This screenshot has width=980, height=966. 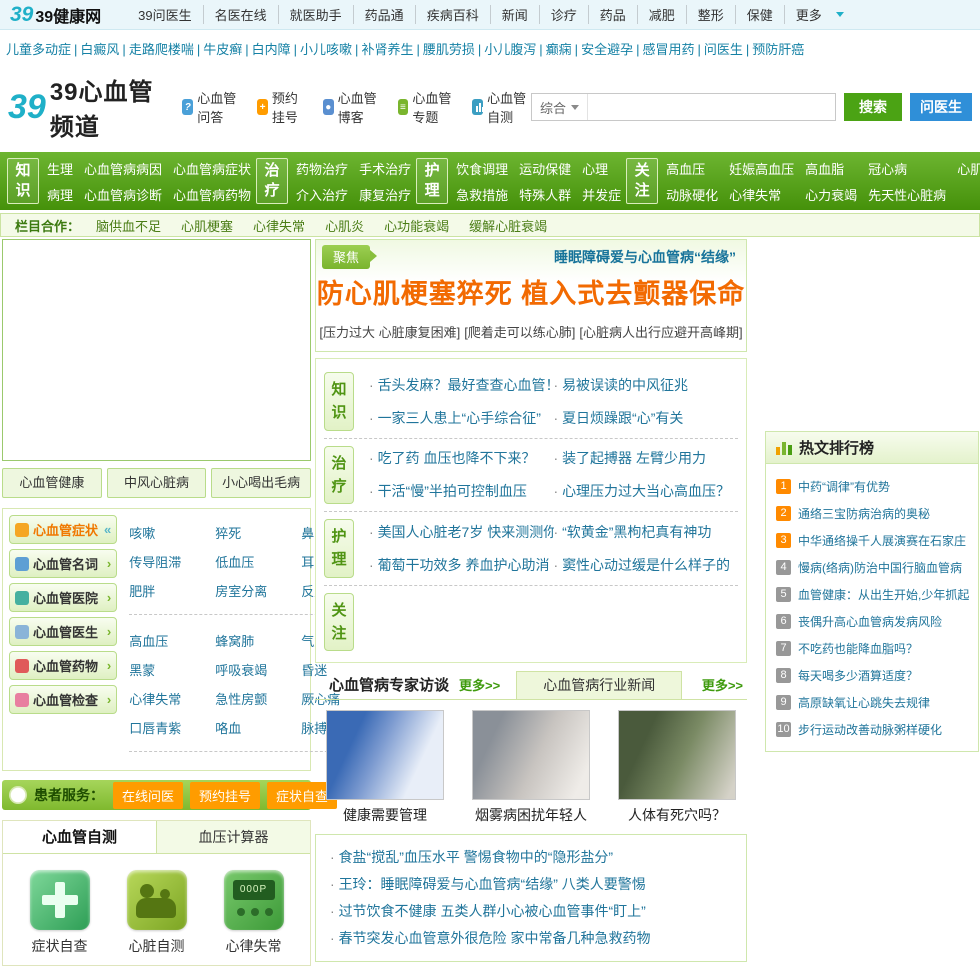 What do you see at coordinates (233, 837) in the screenshot?
I see `tab-bp-calculator: 血压计算器` at bounding box center [233, 837].